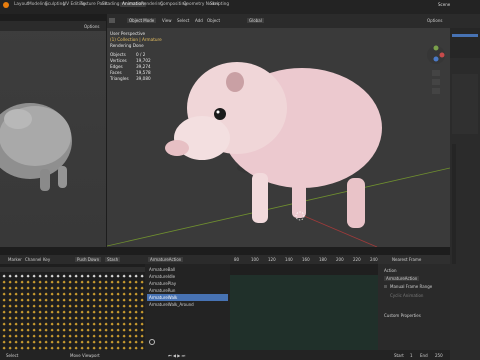 The width and height of the screenshot is (480, 360). I want to click on properties-panel, so click(465, 187).